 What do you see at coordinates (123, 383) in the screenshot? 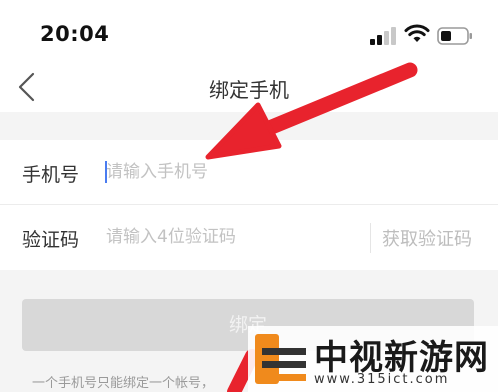
I see `binding-note: 一个手机号只能绑定一个帐号，` at bounding box center [123, 383].